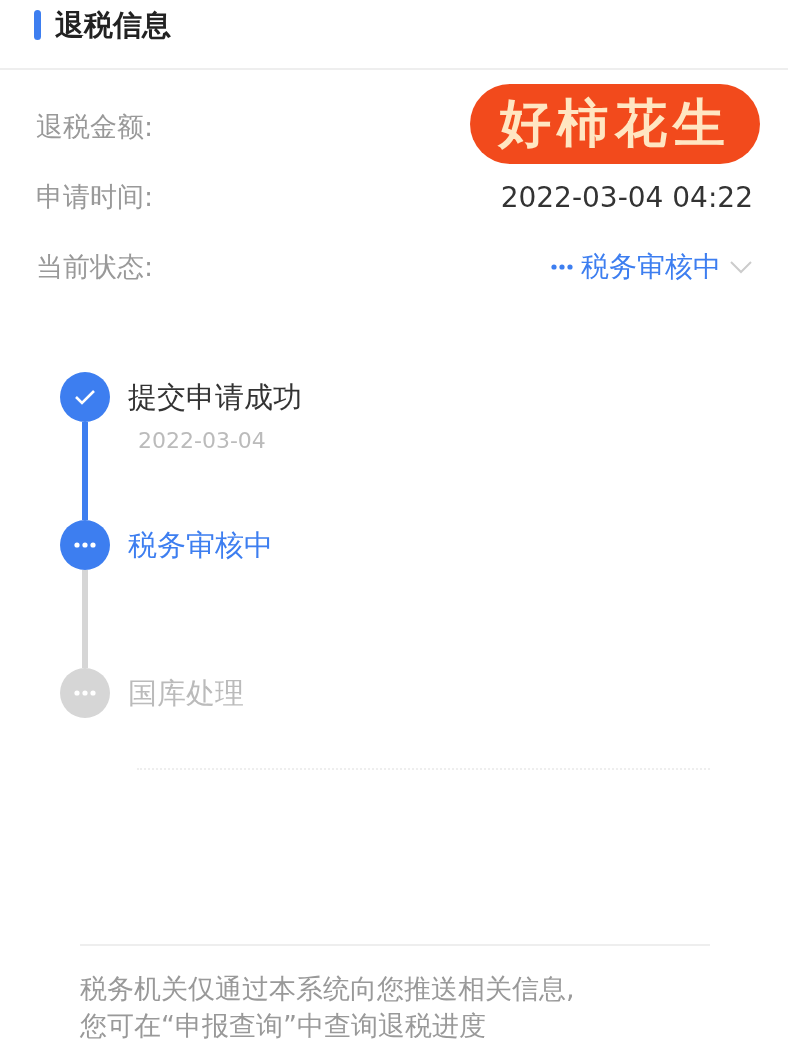  Describe the element at coordinates (615, 124) in the screenshot. I see `sticker-label: 好柿花生` at that location.